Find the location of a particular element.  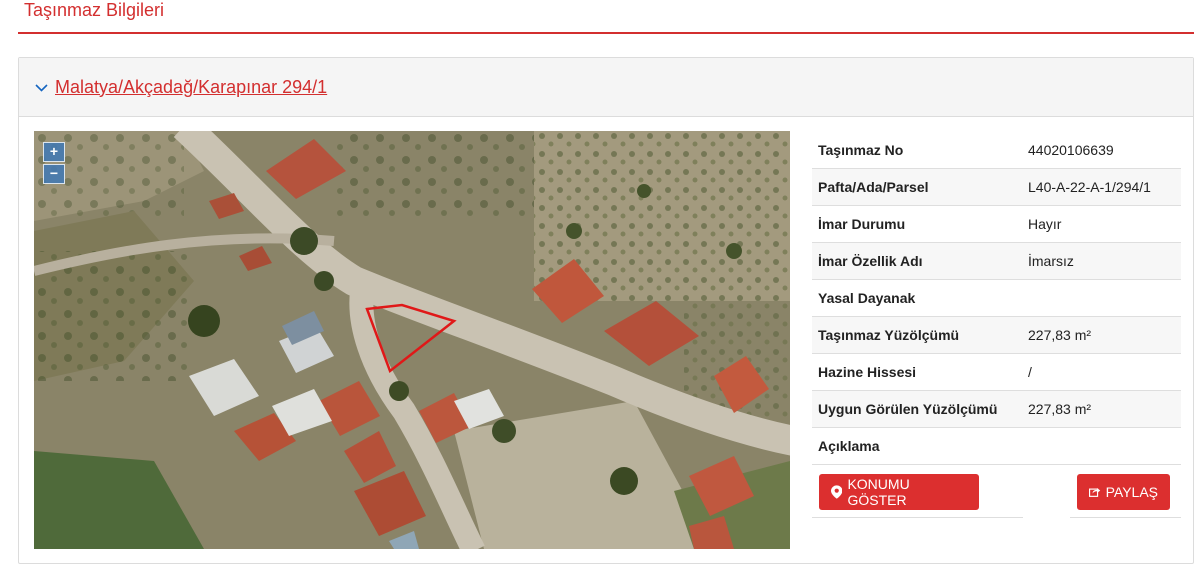

row-label: Açıklama is located at coordinates (917, 446).